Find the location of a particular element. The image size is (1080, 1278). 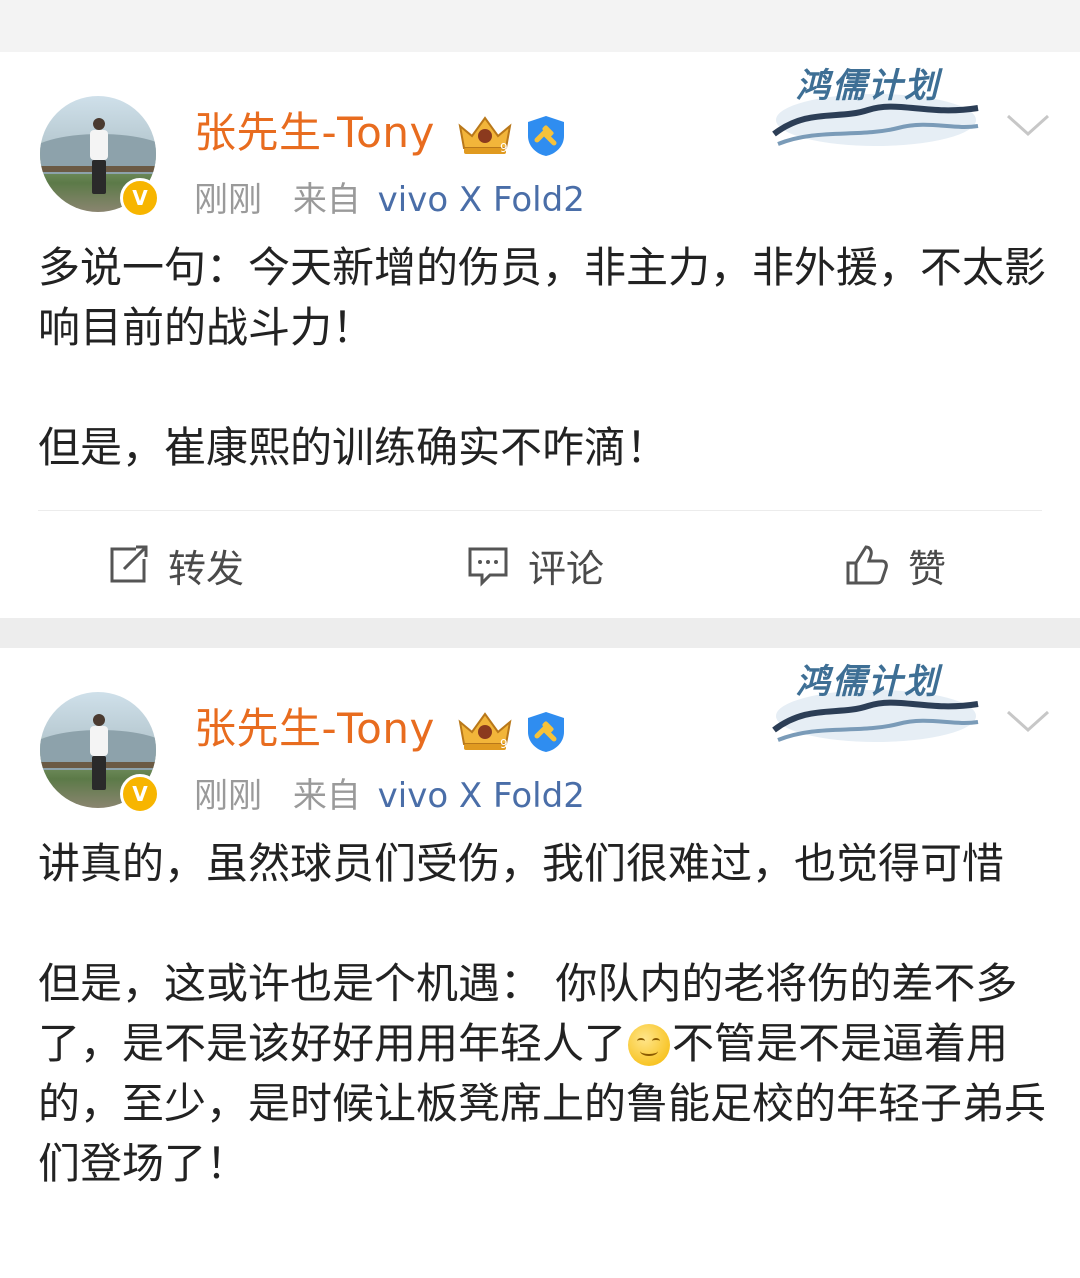

repost-label: 转发 is located at coordinates (206, 568).